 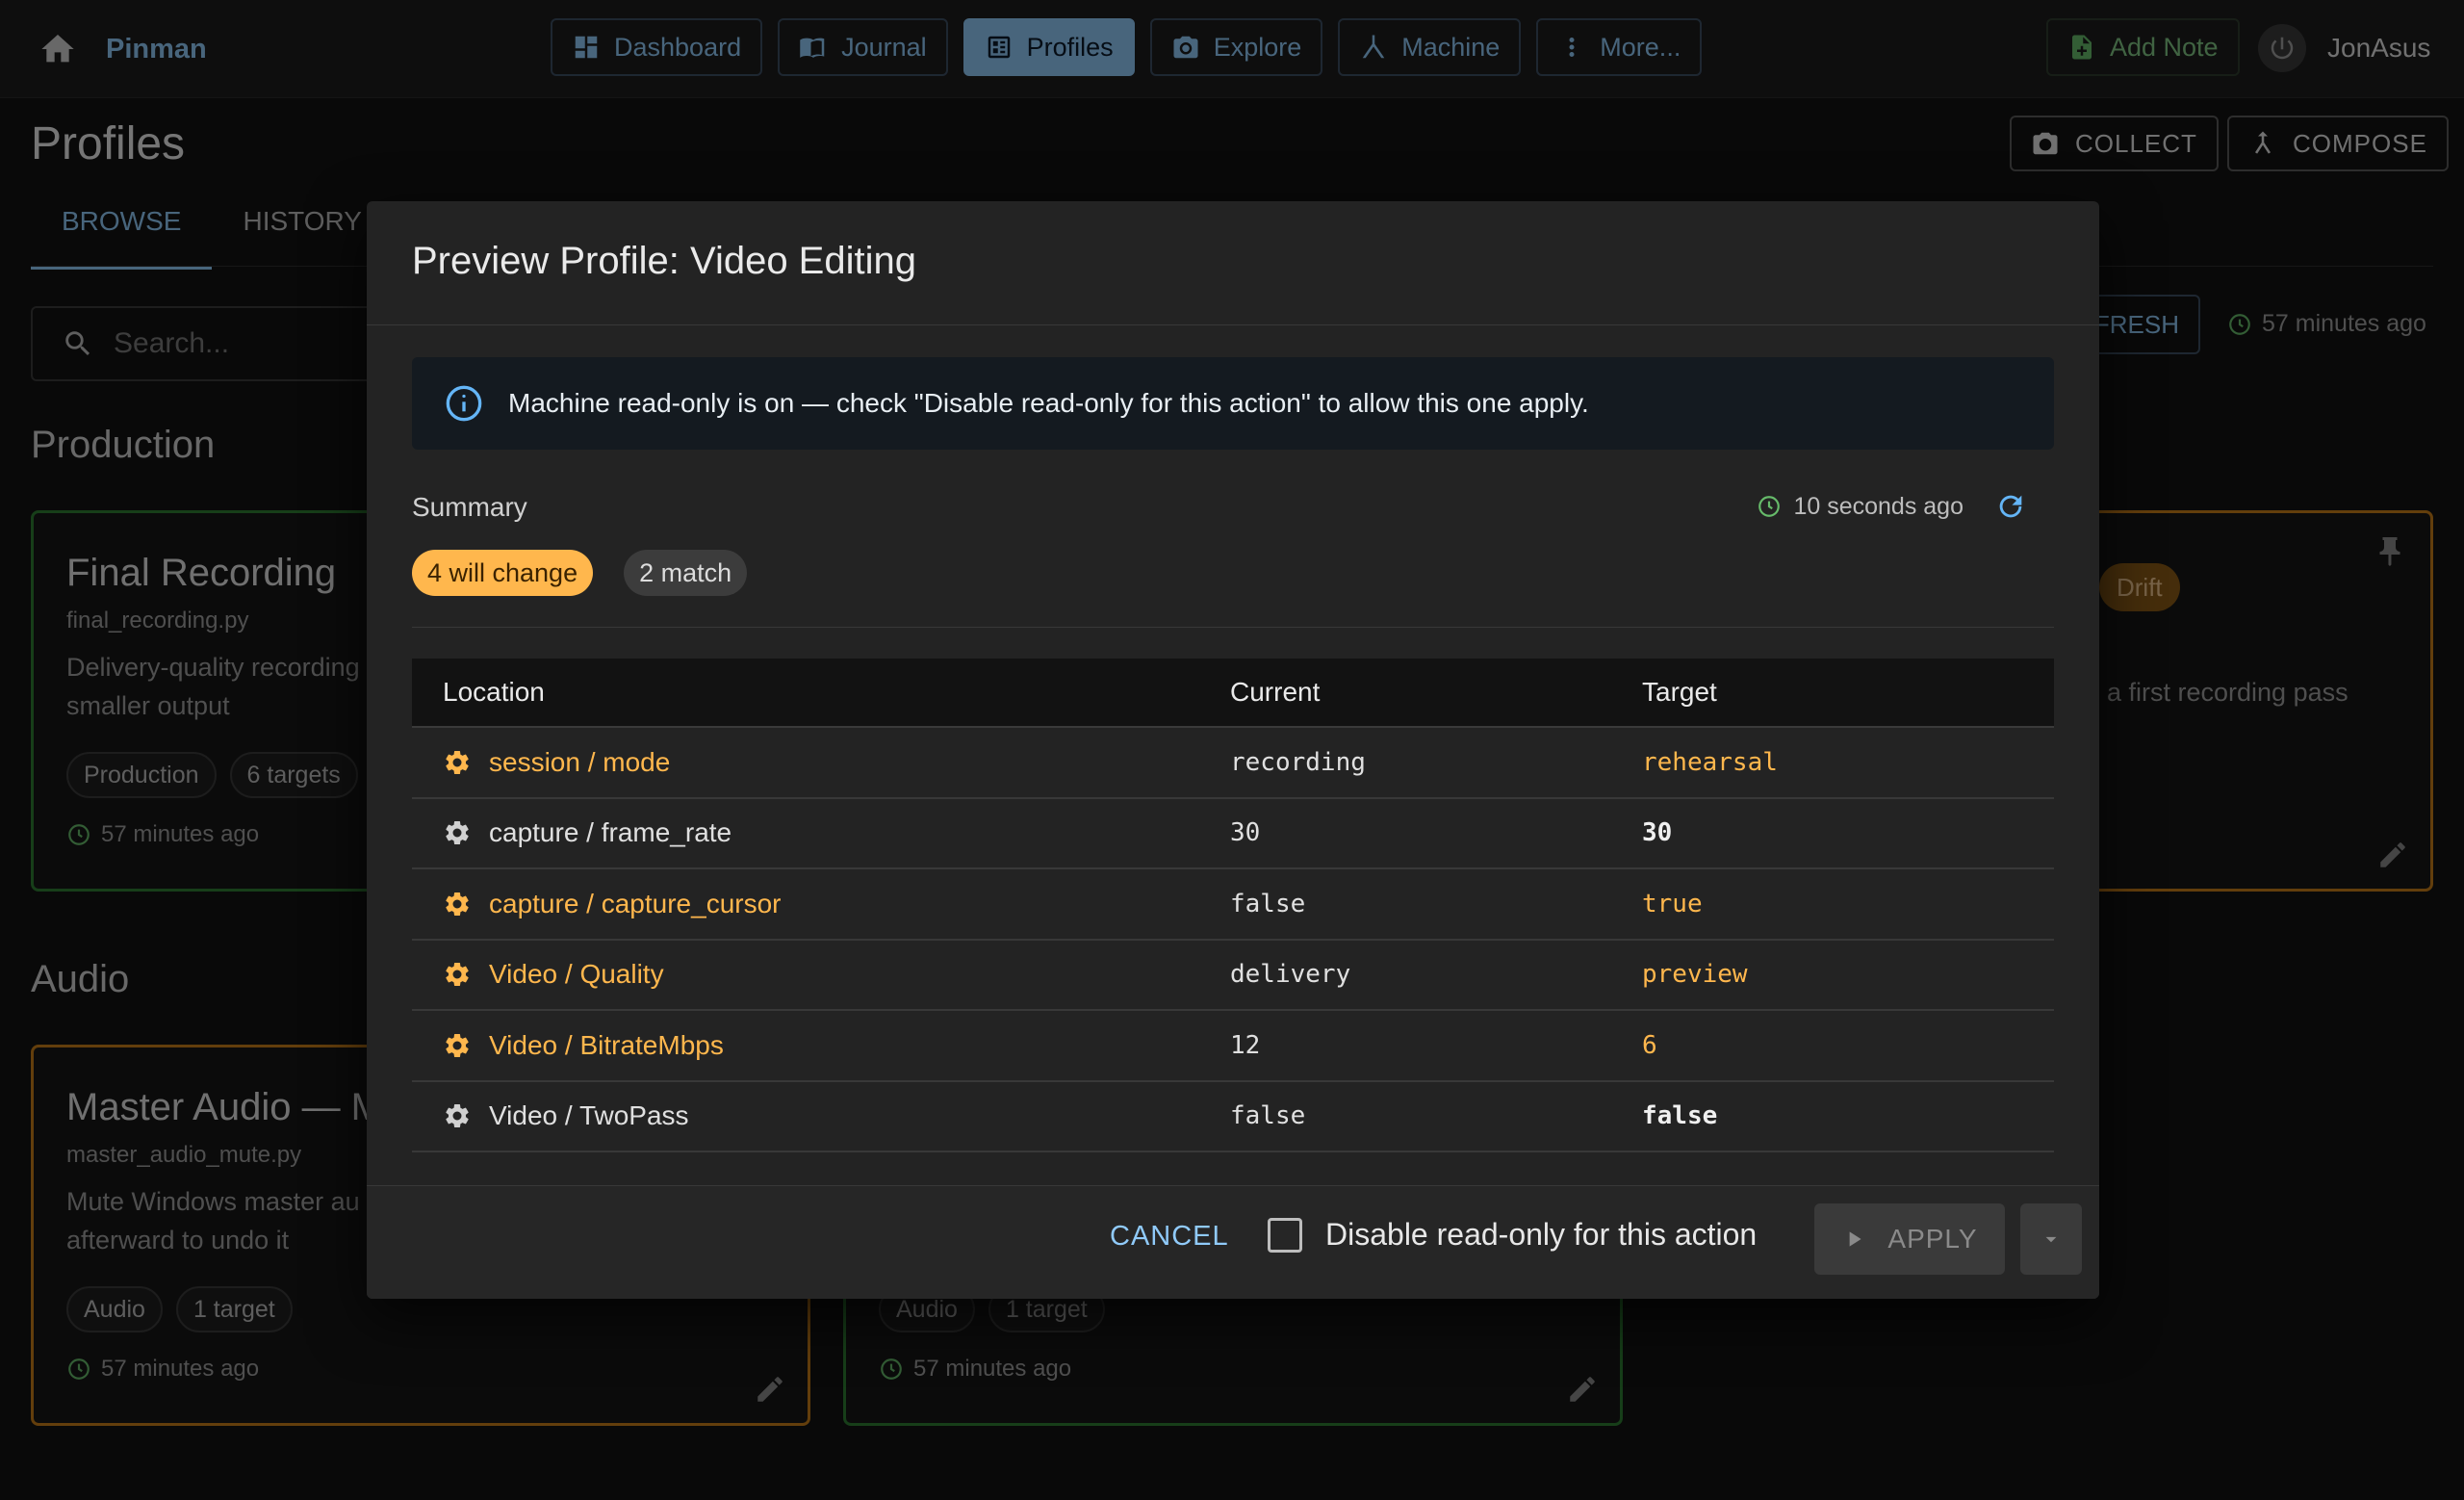 What do you see at coordinates (1245, 1045) in the screenshot?
I see `current-value: 12` at bounding box center [1245, 1045].